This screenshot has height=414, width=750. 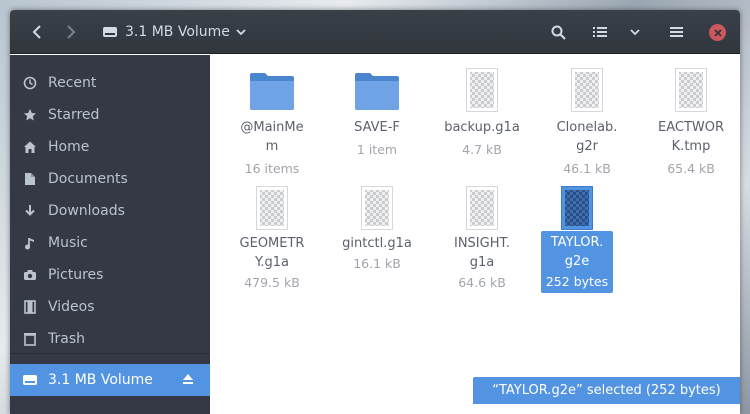 I want to click on location-label: 3.1 MB Volume, so click(x=177, y=32).